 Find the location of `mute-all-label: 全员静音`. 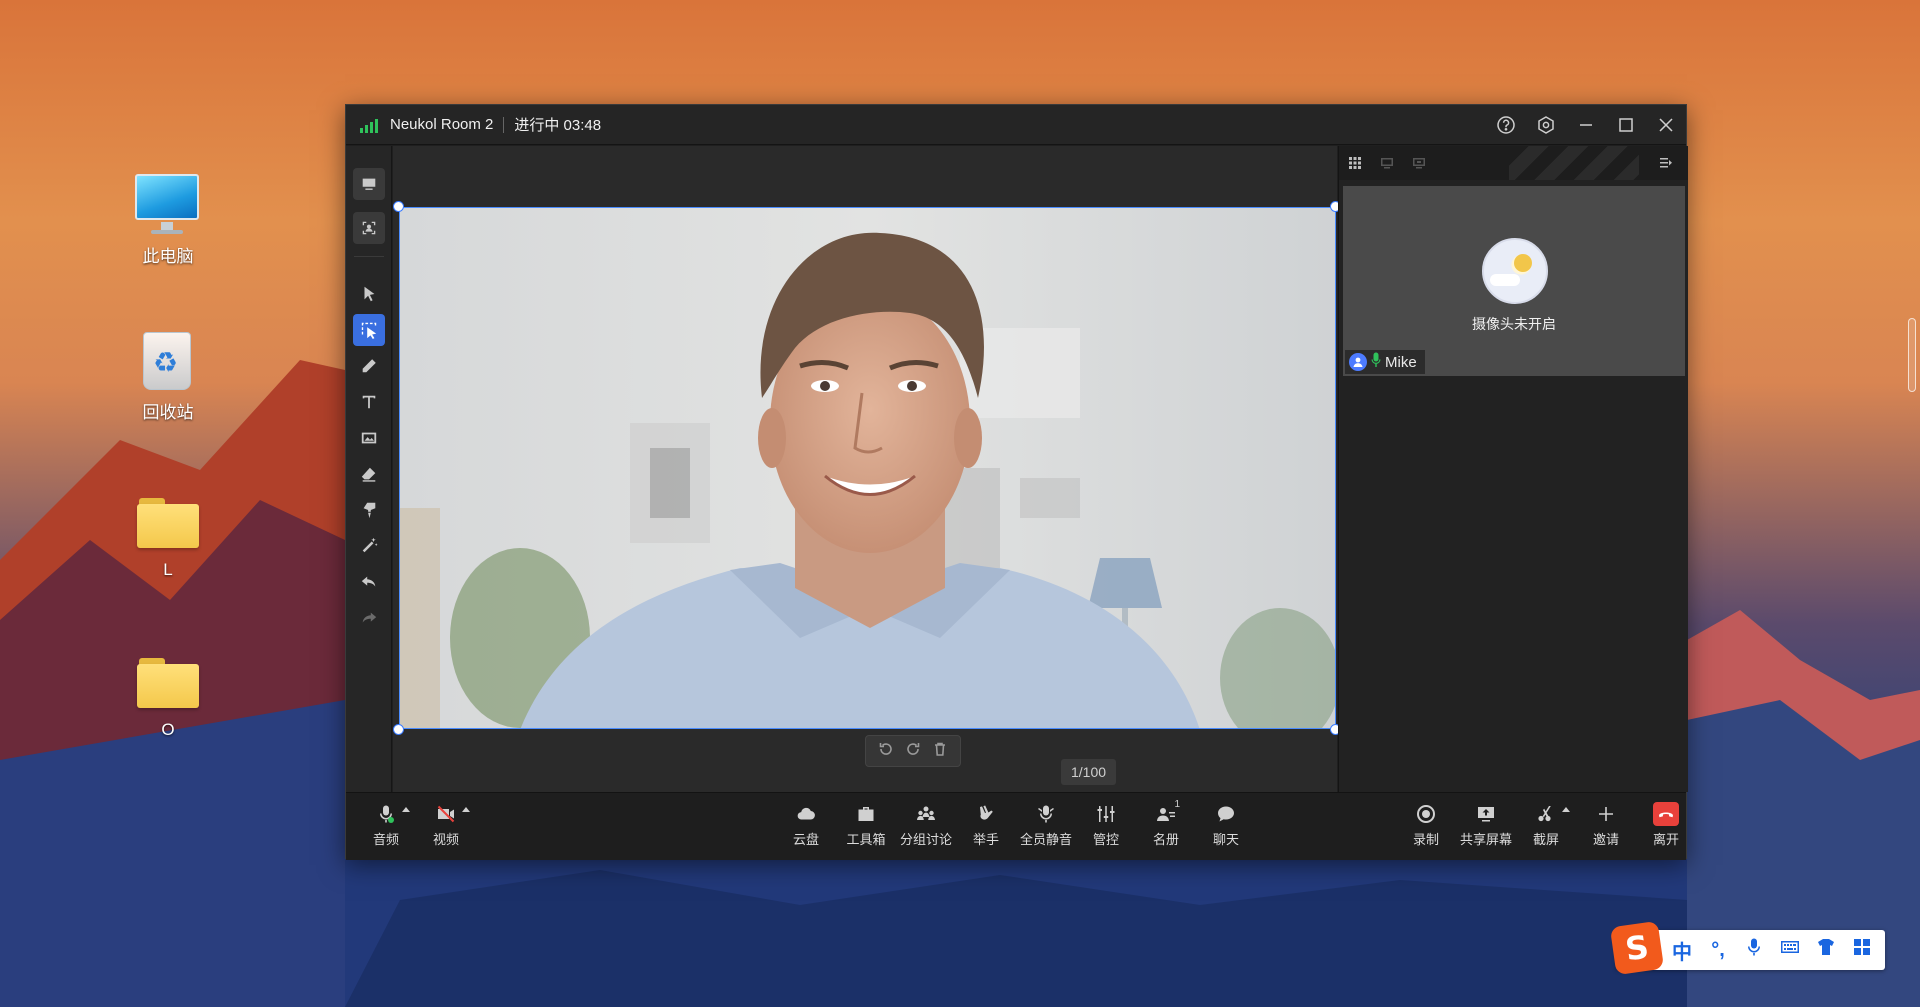

mute-all-label: 全员静音 is located at coordinates (1045, 839).